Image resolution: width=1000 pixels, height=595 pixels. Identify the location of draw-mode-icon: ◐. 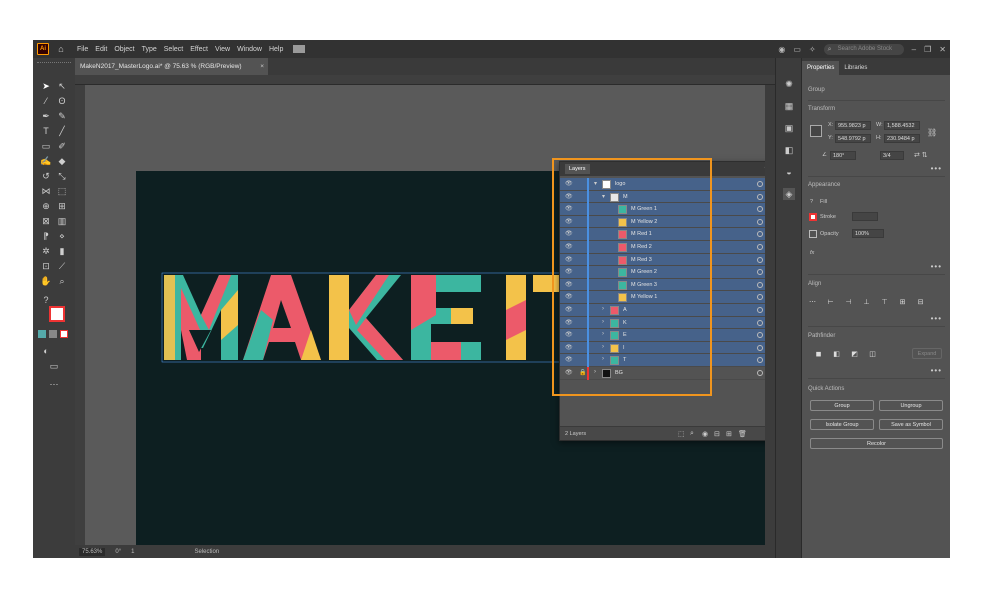
(46, 351).